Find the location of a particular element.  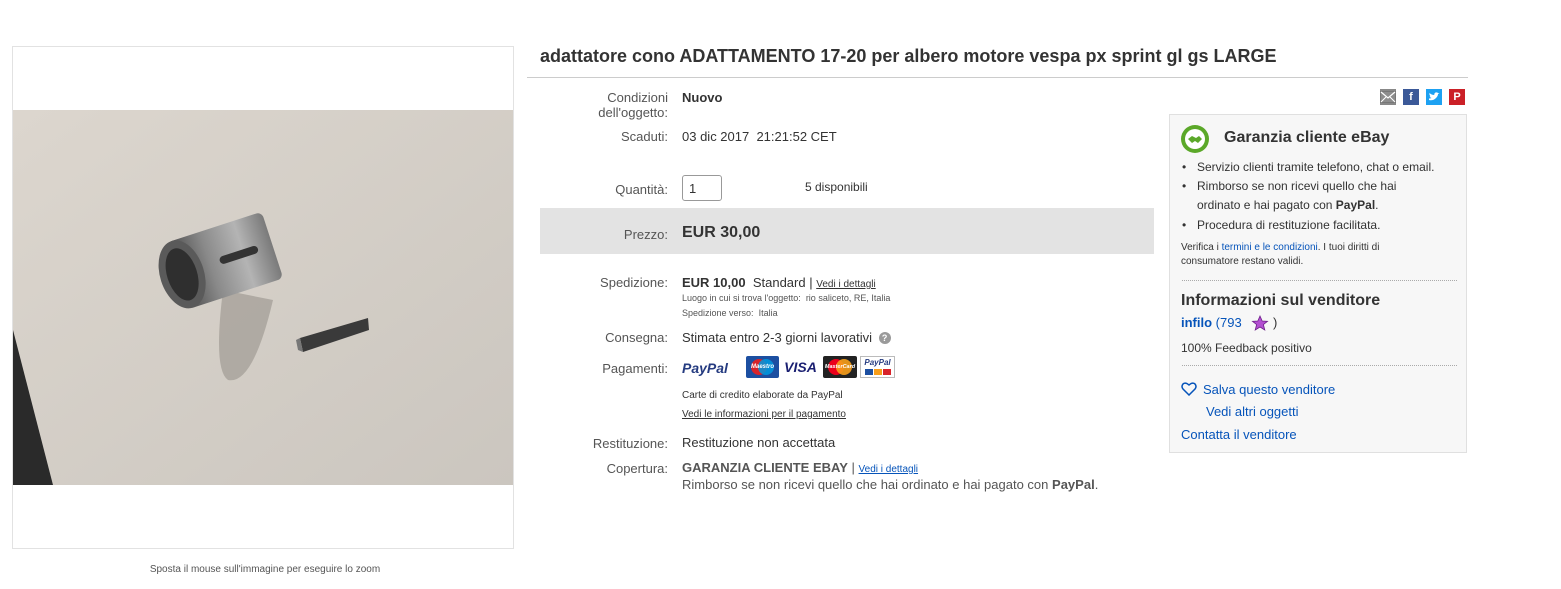

heart-icon is located at coordinates (1189, 389).